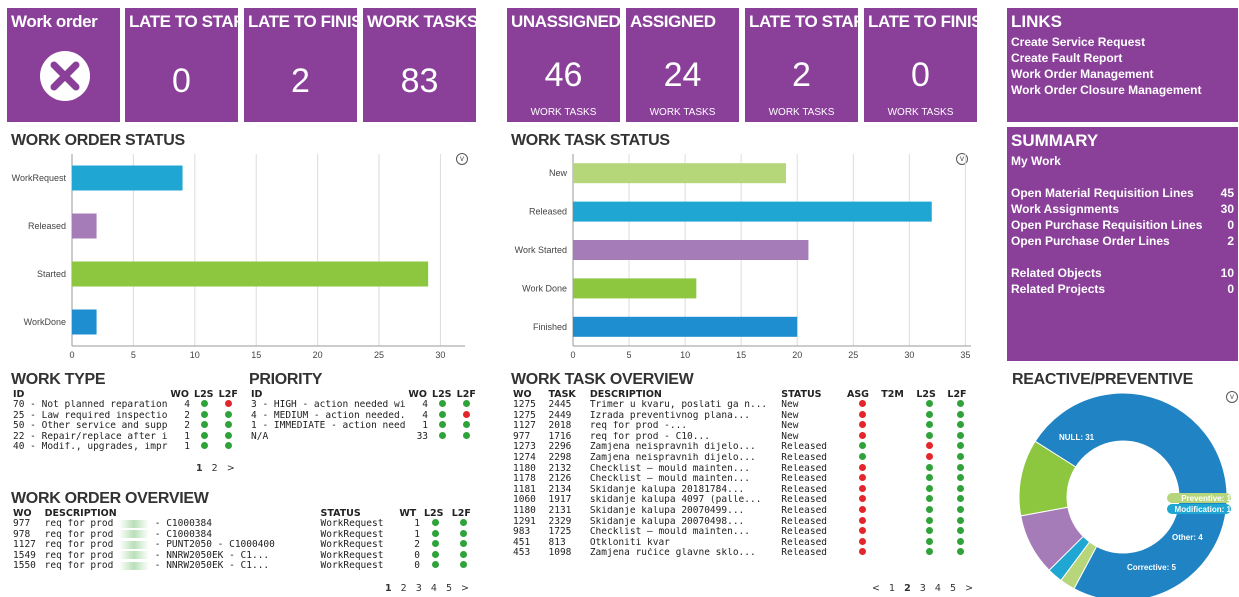 Image resolution: width=1239 pixels, height=597 pixels. Describe the element at coordinates (364, 426) in the screenshot. I see `table-row: 1 - IMMEDIATE - action need... 1` at that location.